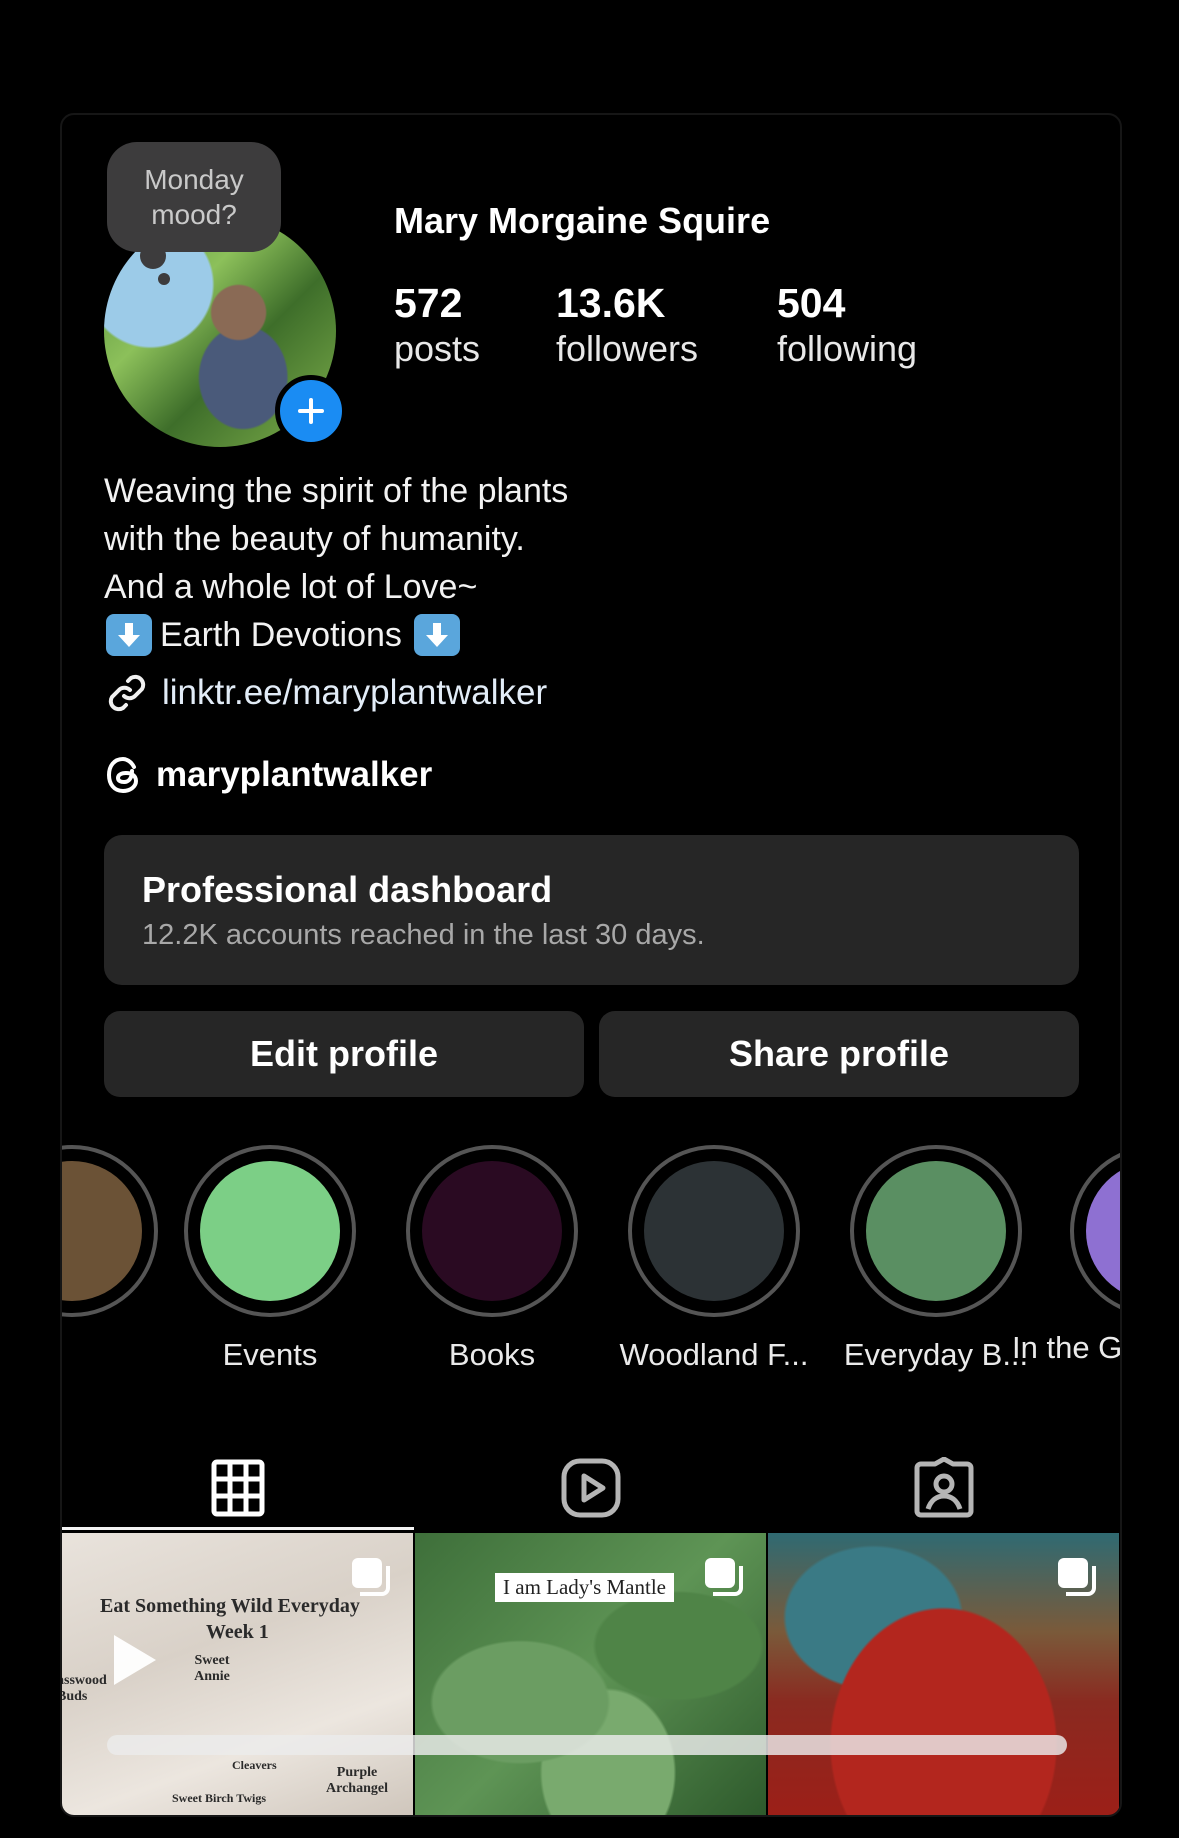 The height and width of the screenshot is (1838, 1179). Describe the element at coordinates (219, 1798) in the screenshot. I see `post-label: Sweet Birch Twigs` at that location.